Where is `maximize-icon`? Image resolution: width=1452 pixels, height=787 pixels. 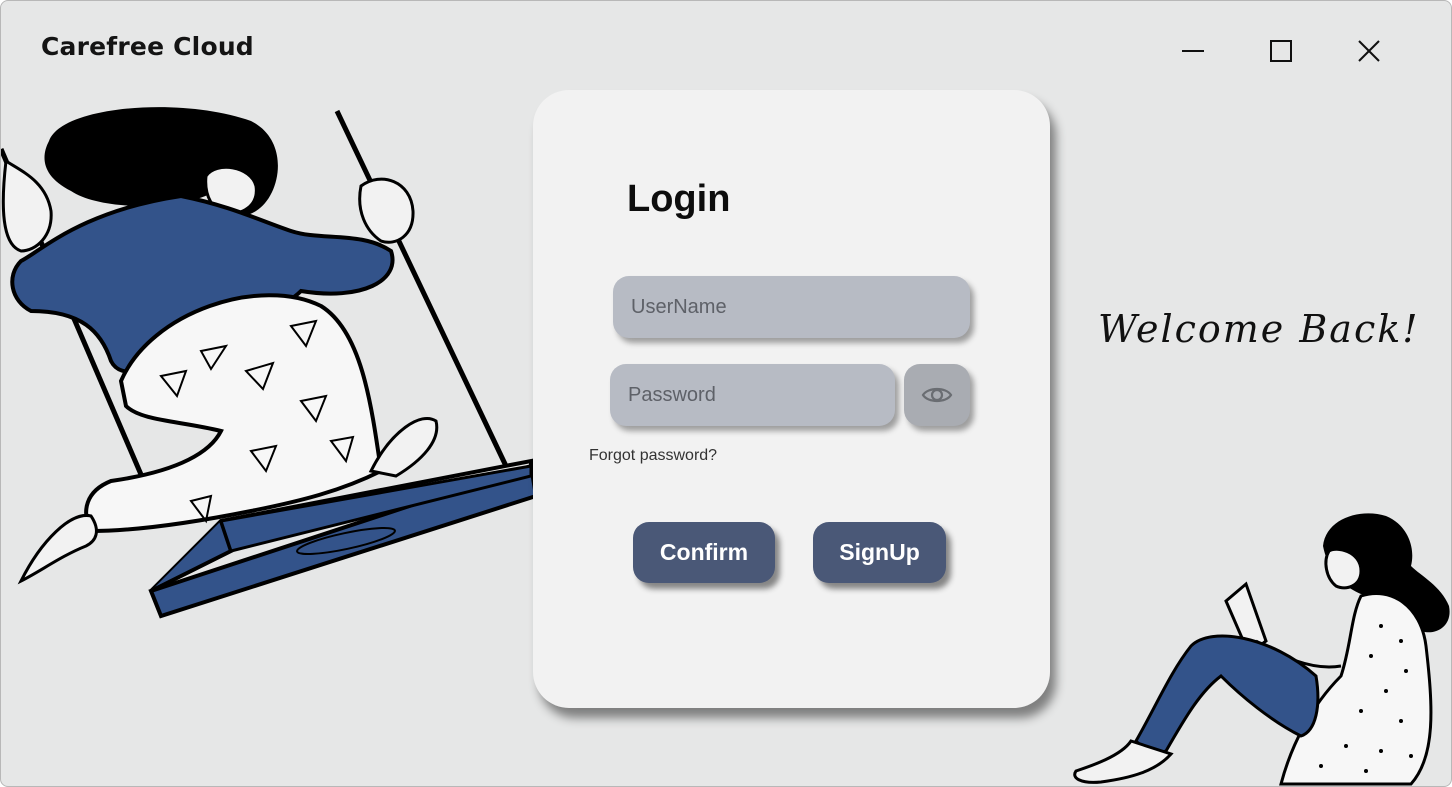
maximize-icon is located at coordinates (1281, 51).